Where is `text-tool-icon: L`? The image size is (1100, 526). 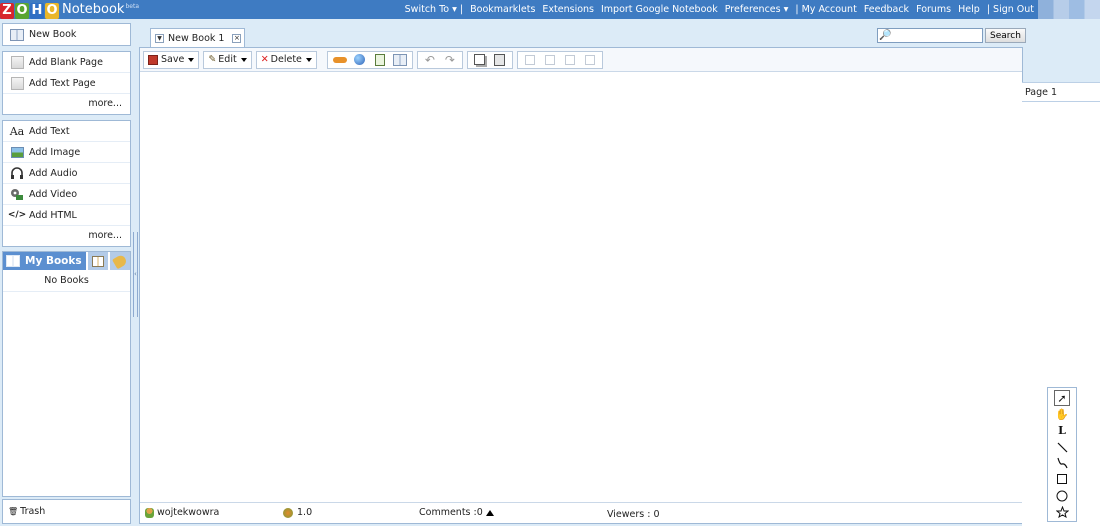
text-tool-icon: L is located at coordinates (1062, 431).